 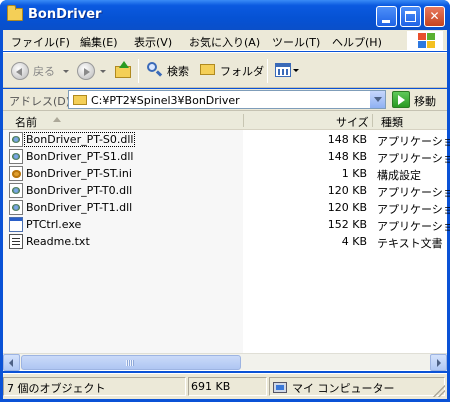 I want to click on go-arrow-icon, so click(x=401, y=99).